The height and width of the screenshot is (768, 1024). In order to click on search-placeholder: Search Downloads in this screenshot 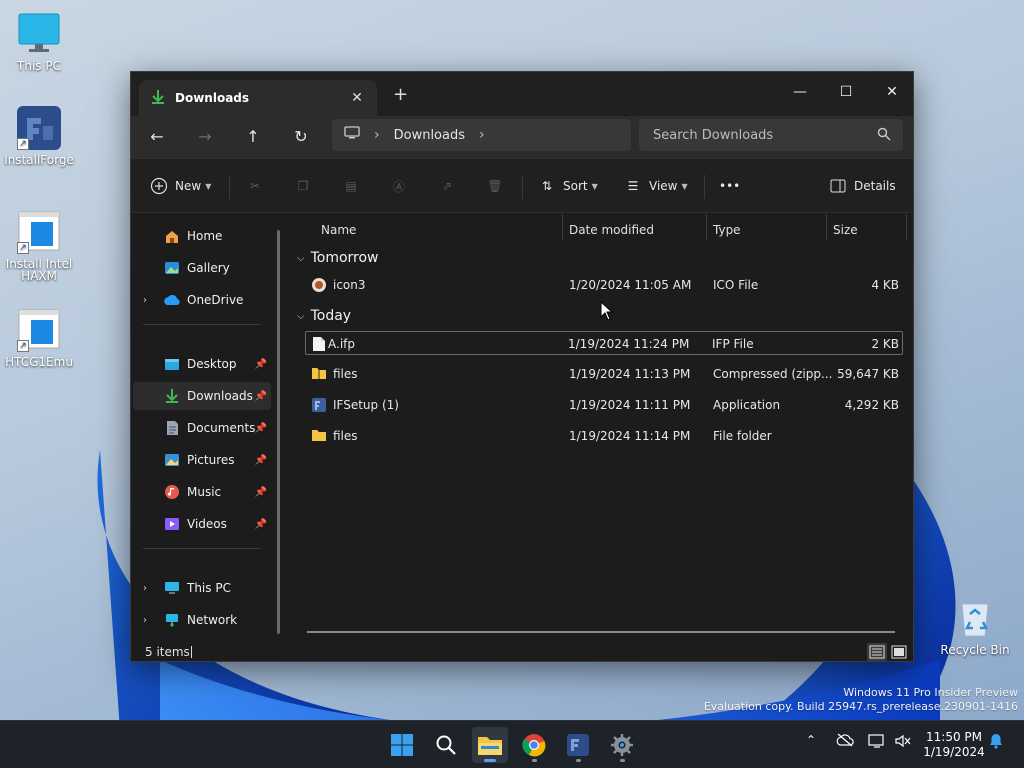, I will do `click(713, 135)`.